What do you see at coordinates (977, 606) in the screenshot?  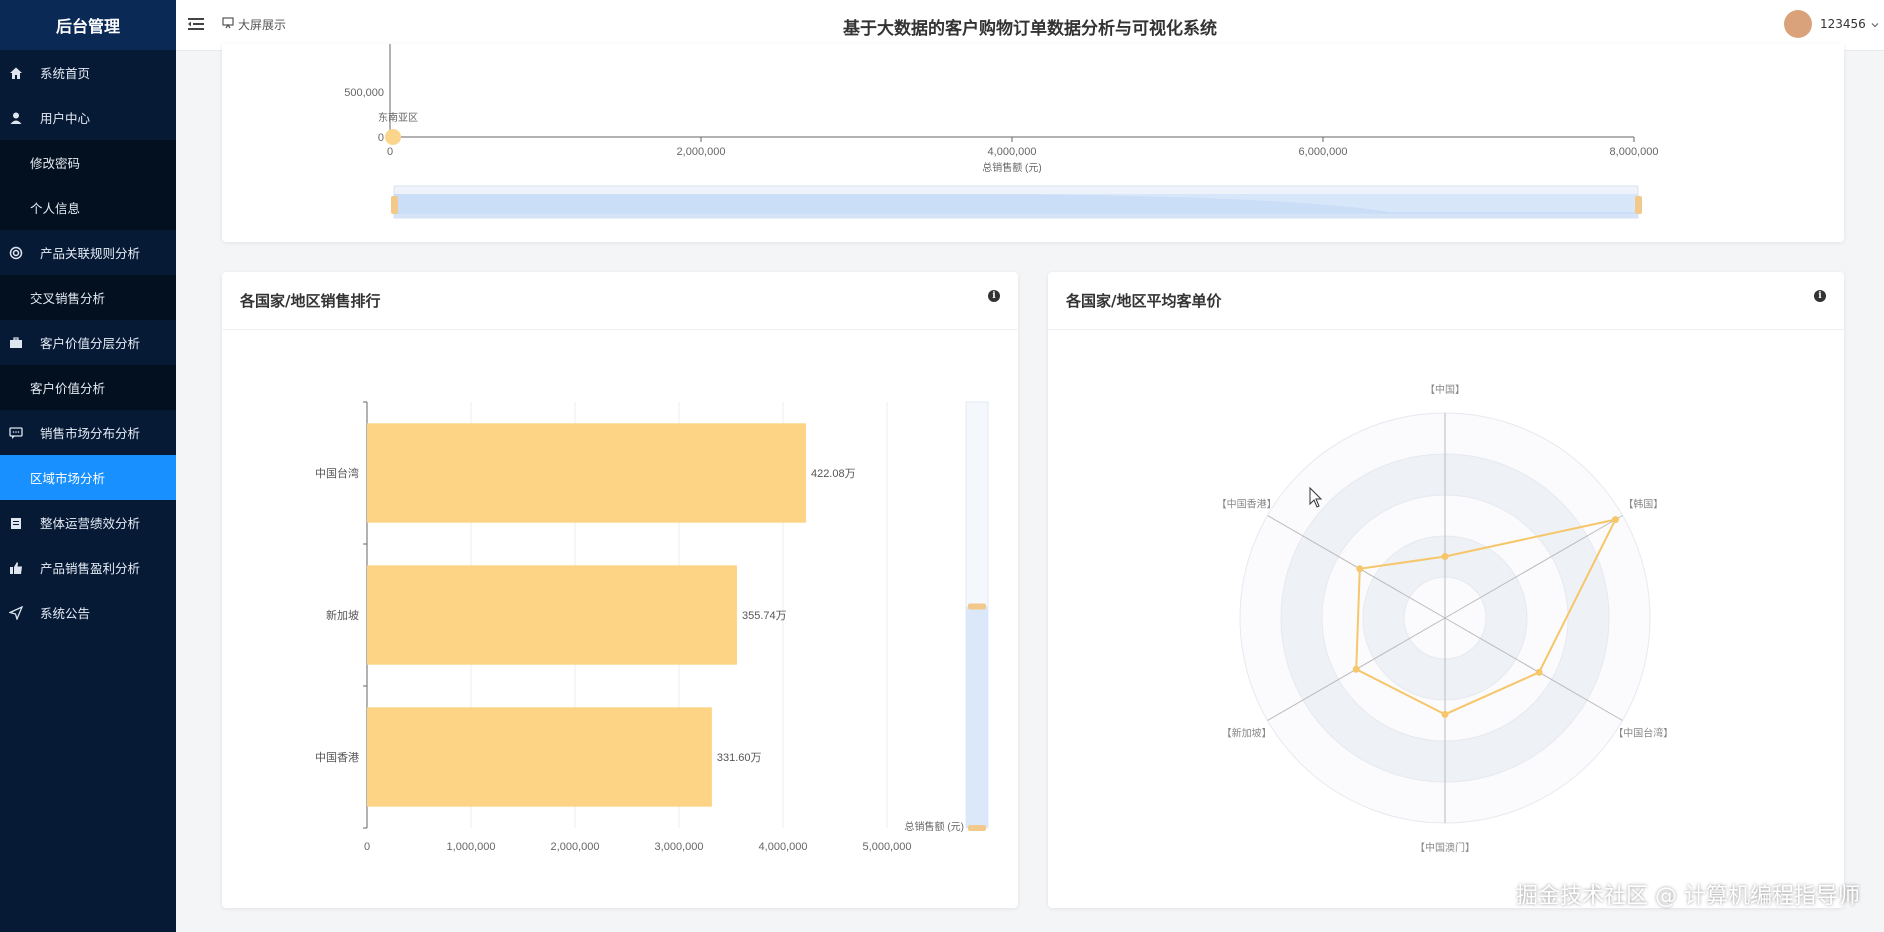 I see `zoom-handle-top` at bounding box center [977, 606].